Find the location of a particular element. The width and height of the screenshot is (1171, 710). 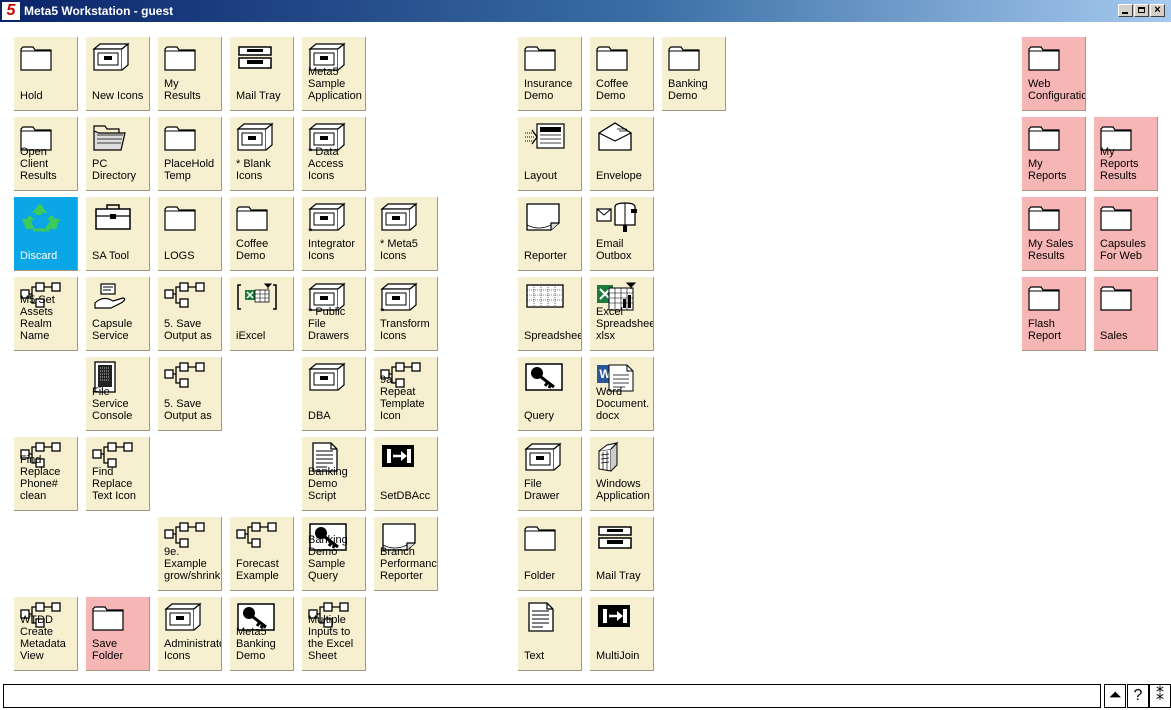

desktop-icon-capsule-service: Capsule Service is located at coordinates (118, 314).